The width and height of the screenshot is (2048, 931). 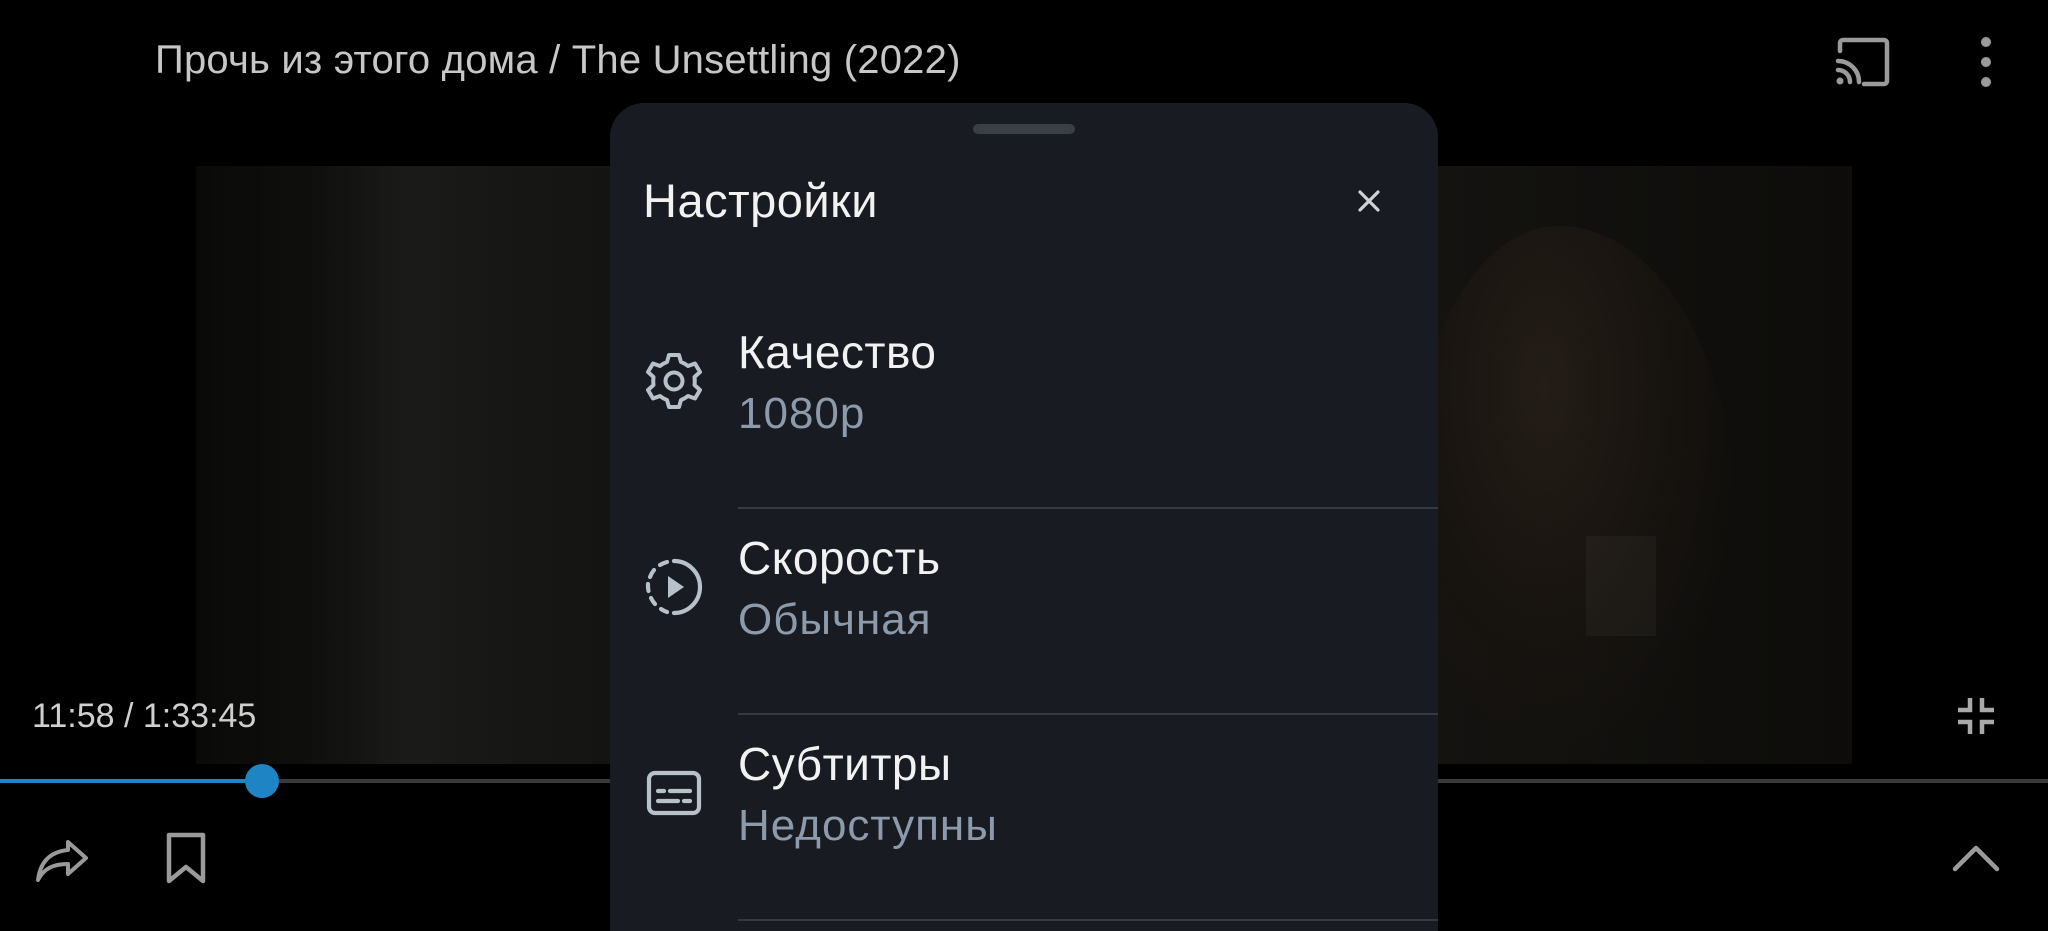 I want to click on bookmark-icon, so click(x=186, y=858).